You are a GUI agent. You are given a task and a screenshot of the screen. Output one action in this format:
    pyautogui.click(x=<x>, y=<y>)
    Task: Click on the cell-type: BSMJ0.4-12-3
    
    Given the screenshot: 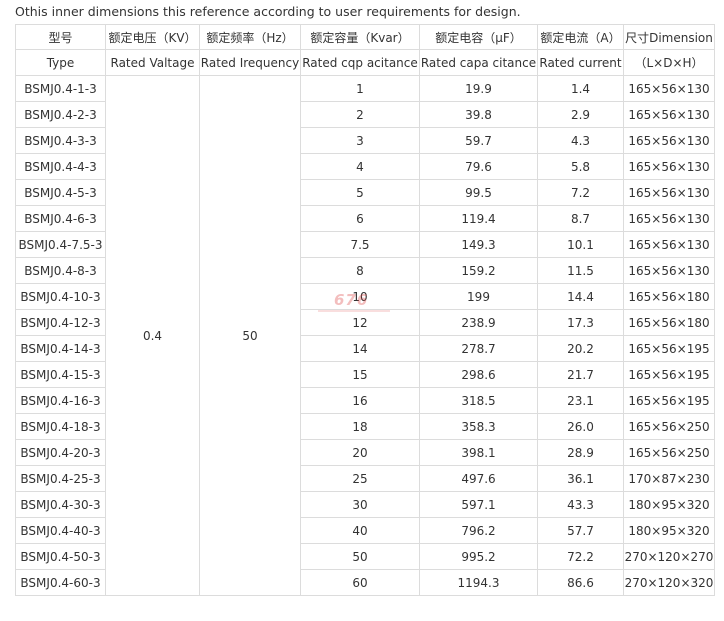 What is the action you would take?
    pyautogui.click(x=60, y=322)
    